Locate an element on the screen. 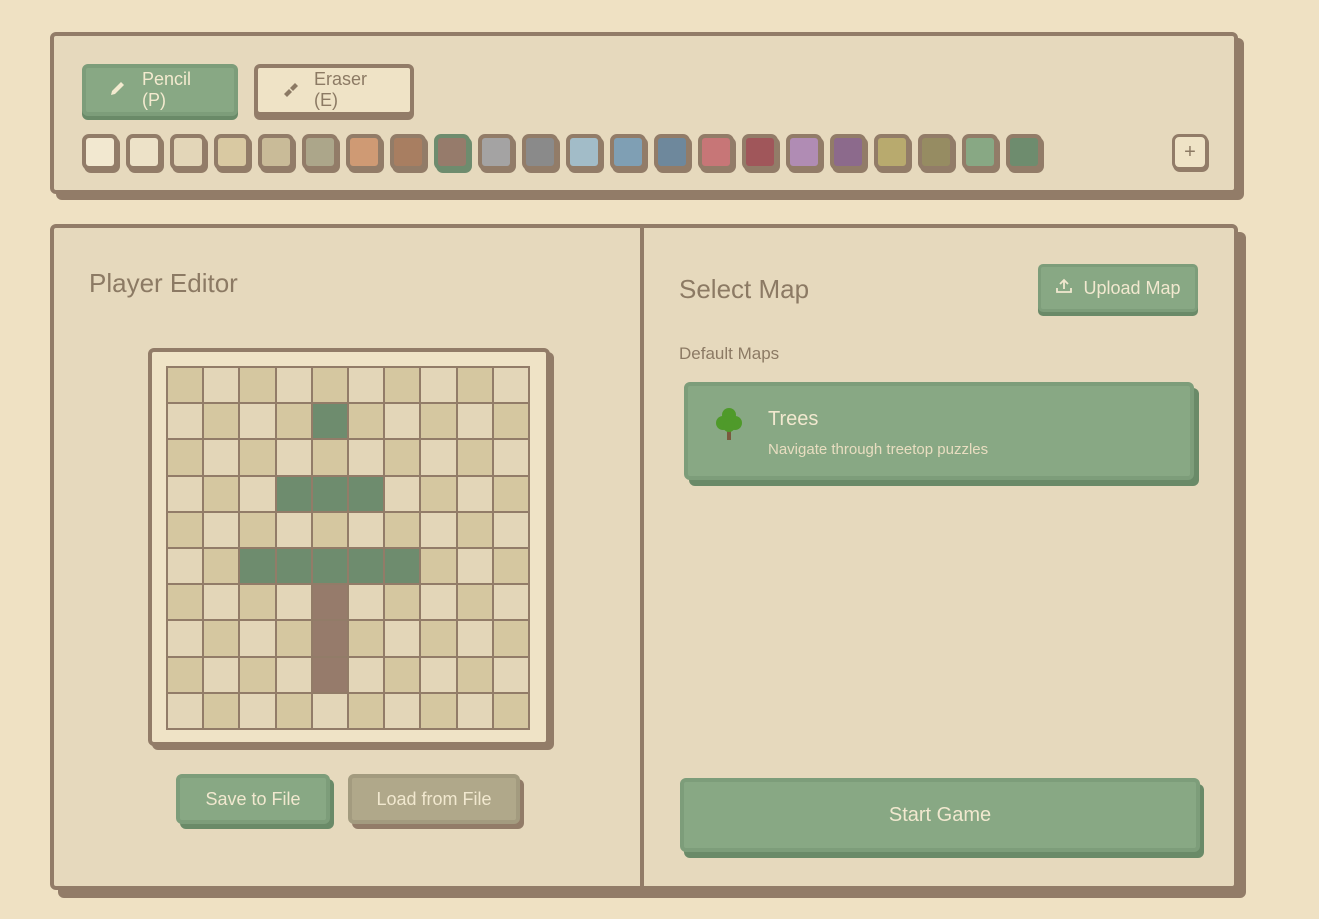 The image size is (1319, 919). pencil-tool-button: Pencil (P) is located at coordinates (160, 90).